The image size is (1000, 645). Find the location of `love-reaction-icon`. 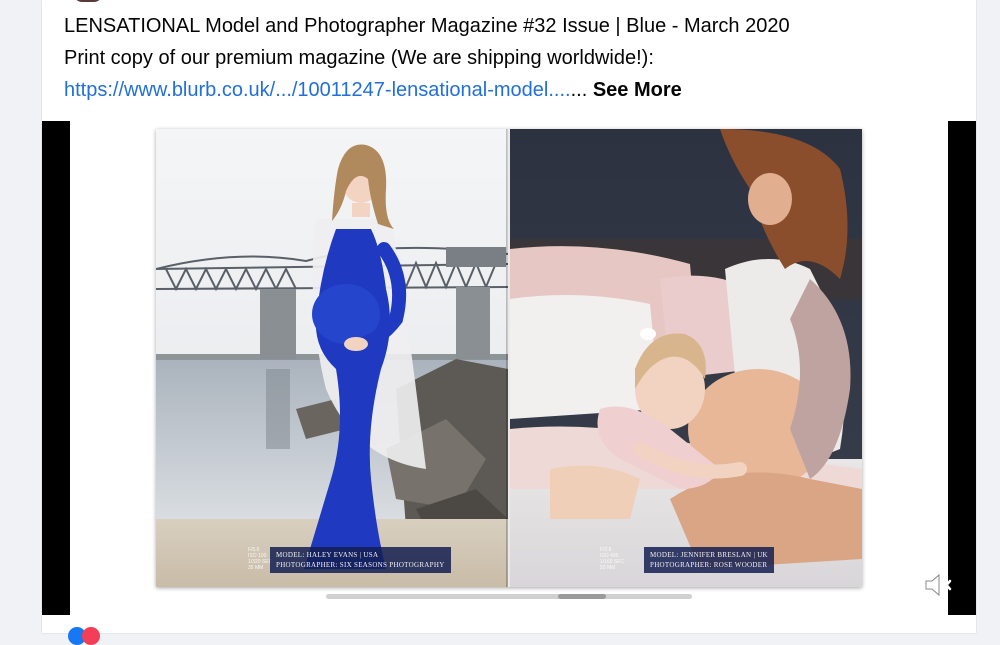

love-reaction-icon is located at coordinates (91, 636).